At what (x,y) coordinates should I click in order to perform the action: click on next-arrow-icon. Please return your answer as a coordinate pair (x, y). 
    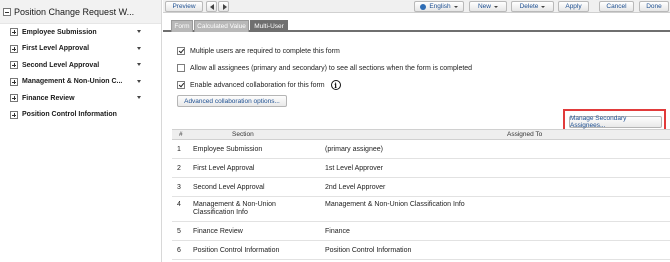
    Looking at the image, I should click on (223, 6).